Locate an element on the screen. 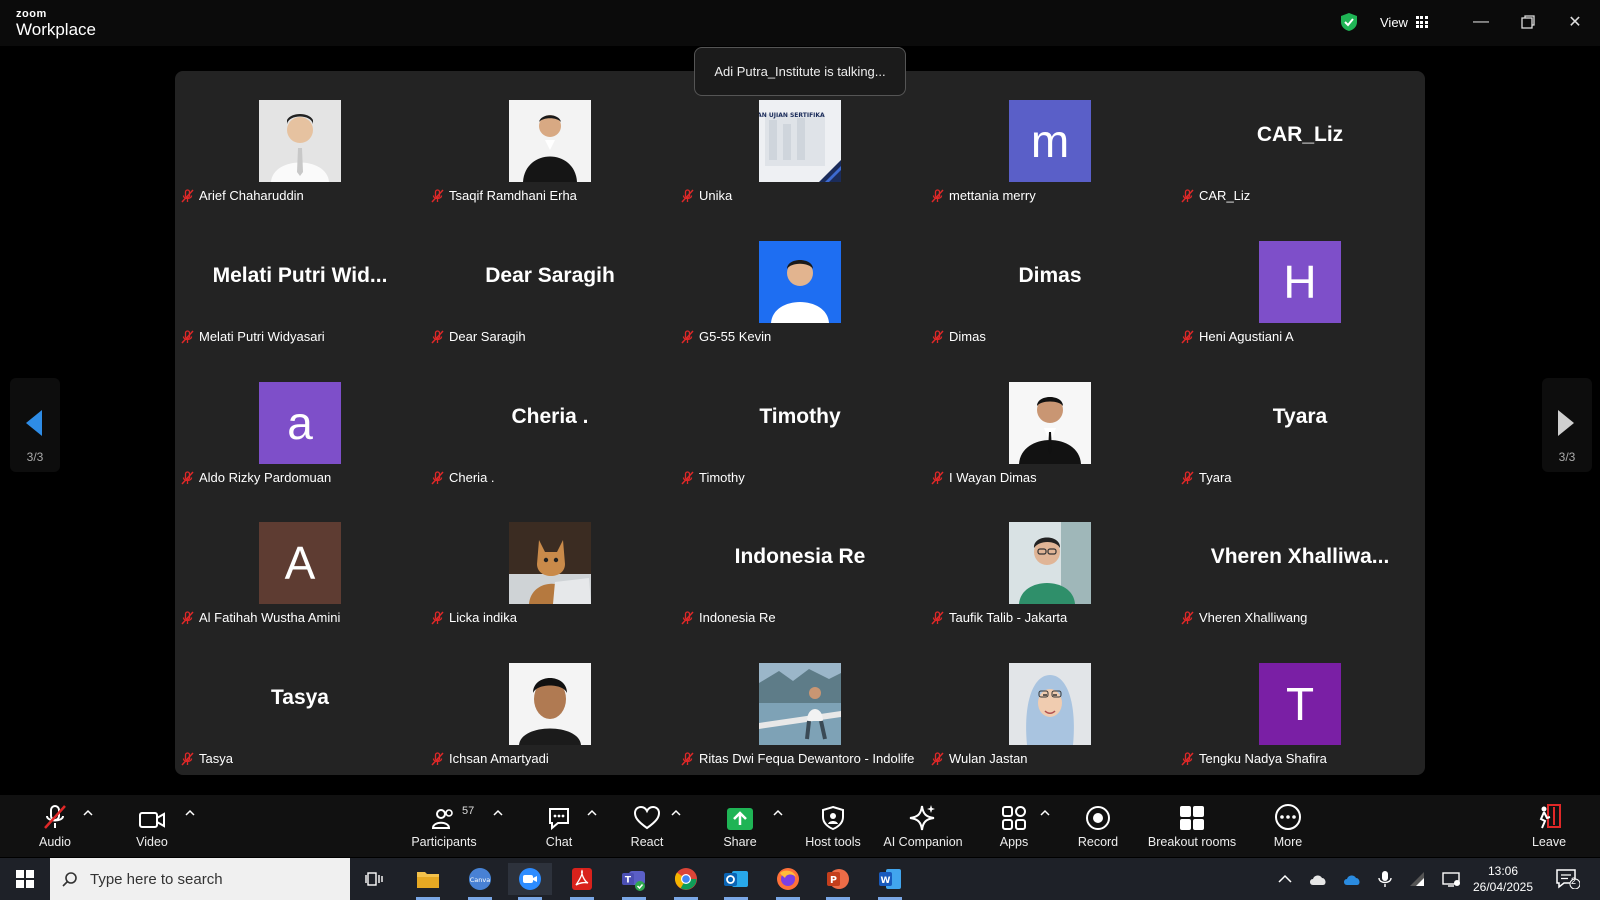 The width and height of the screenshot is (1600, 900). record-button: Record is located at coordinates (1098, 825).